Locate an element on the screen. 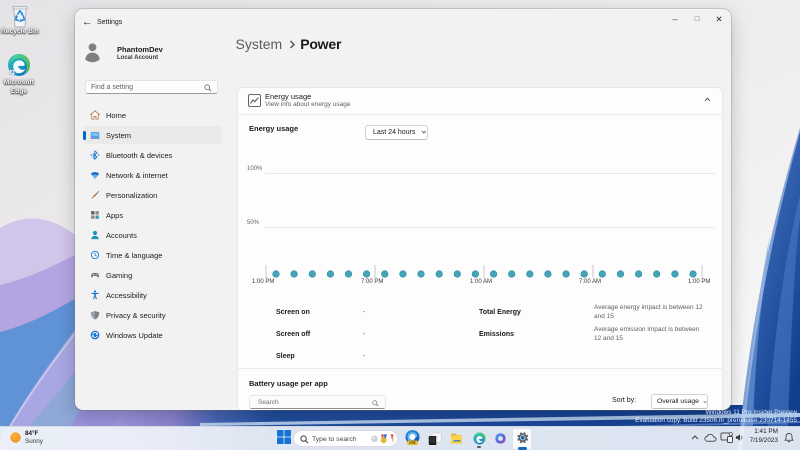 Image resolution: width=800 pixels, height=450 pixels. svg-text: PRE is located at coordinates (412, 443).